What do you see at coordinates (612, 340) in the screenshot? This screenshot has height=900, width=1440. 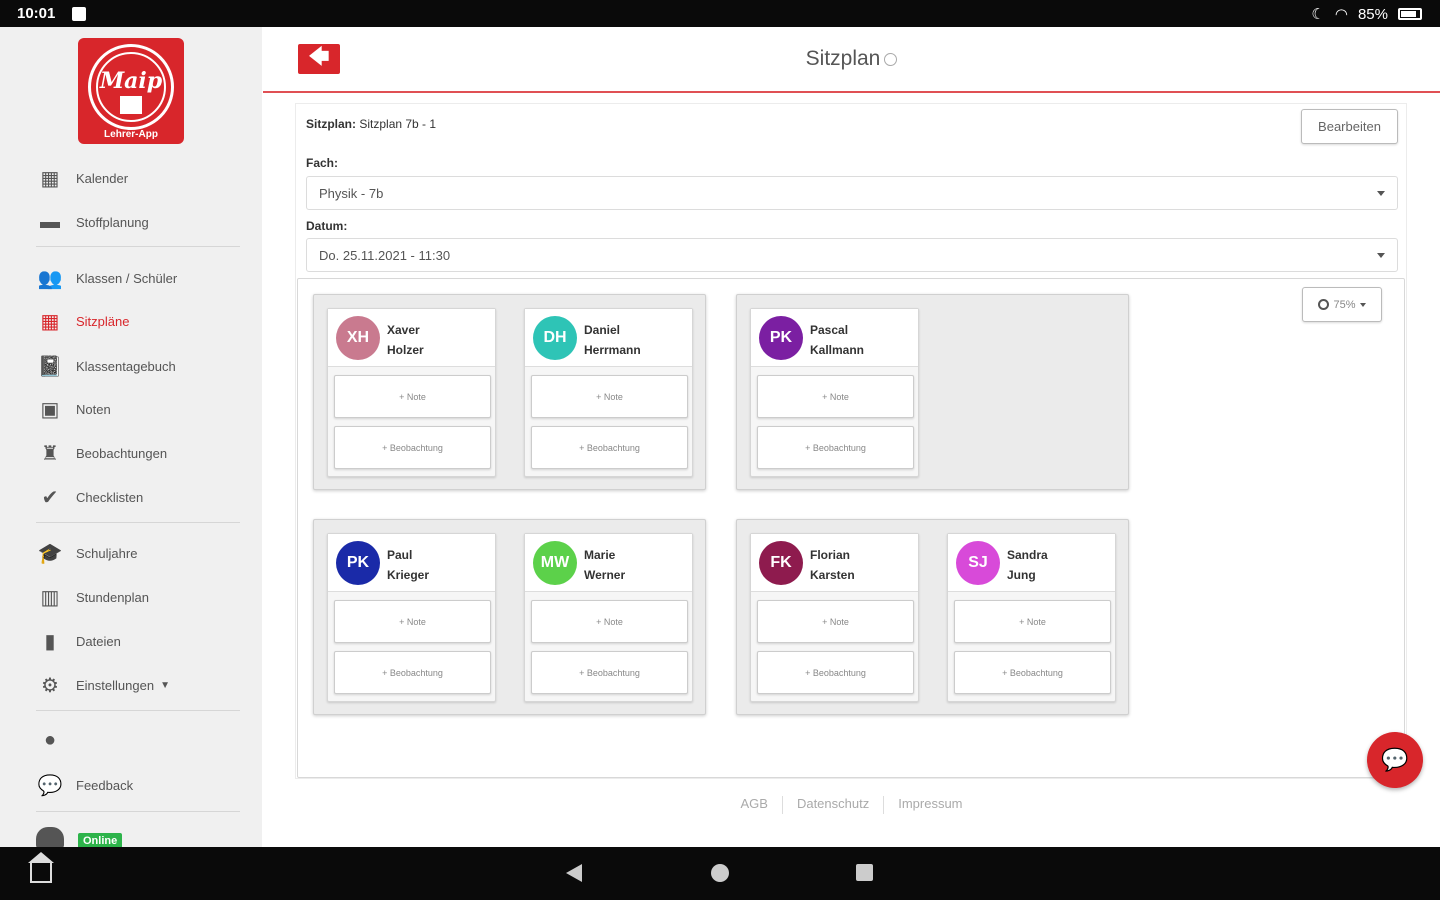 I see `student-name: Daniel Herrmann` at bounding box center [612, 340].